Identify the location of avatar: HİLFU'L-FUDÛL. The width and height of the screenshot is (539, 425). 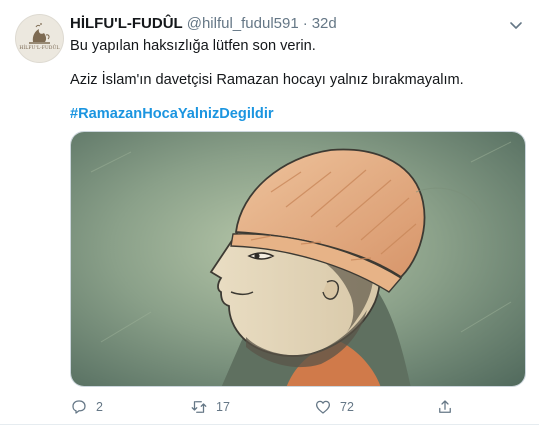
(39, 38).